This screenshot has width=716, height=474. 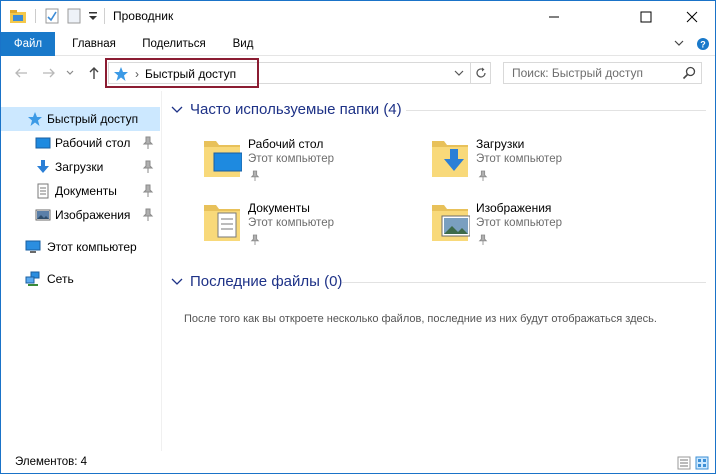 I want to click on close-icon, so click(x=692, y=16).